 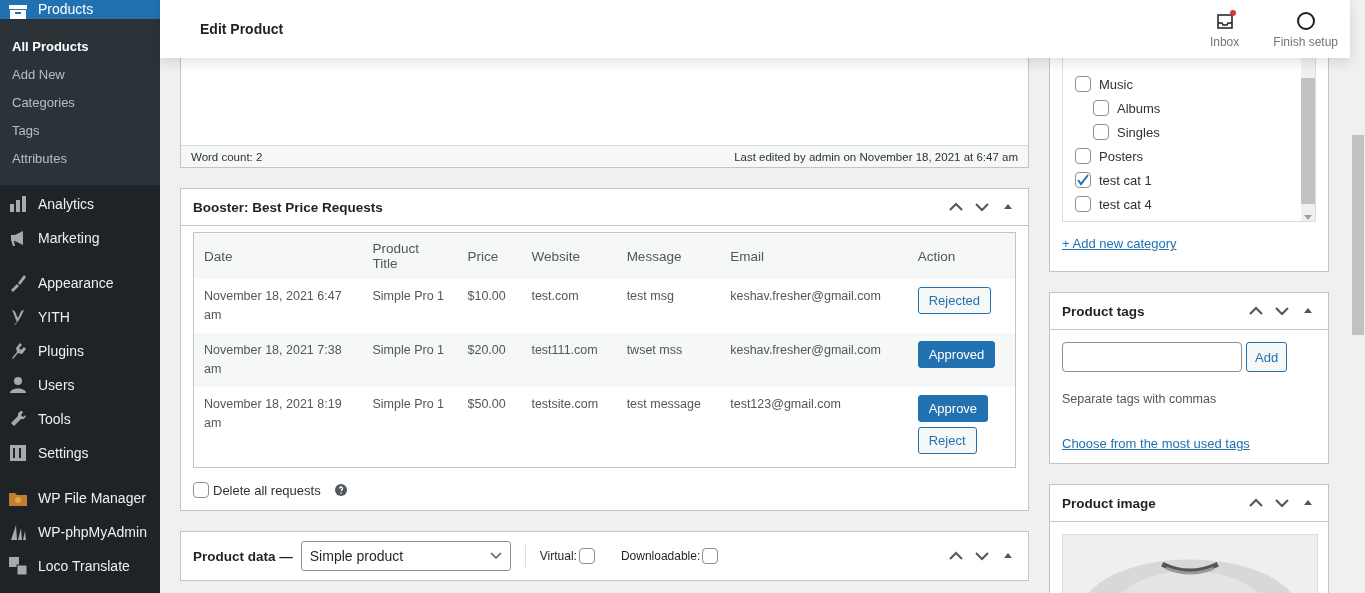 I want to click on sidebar-item: Appearance, so click(x=80, y=283).